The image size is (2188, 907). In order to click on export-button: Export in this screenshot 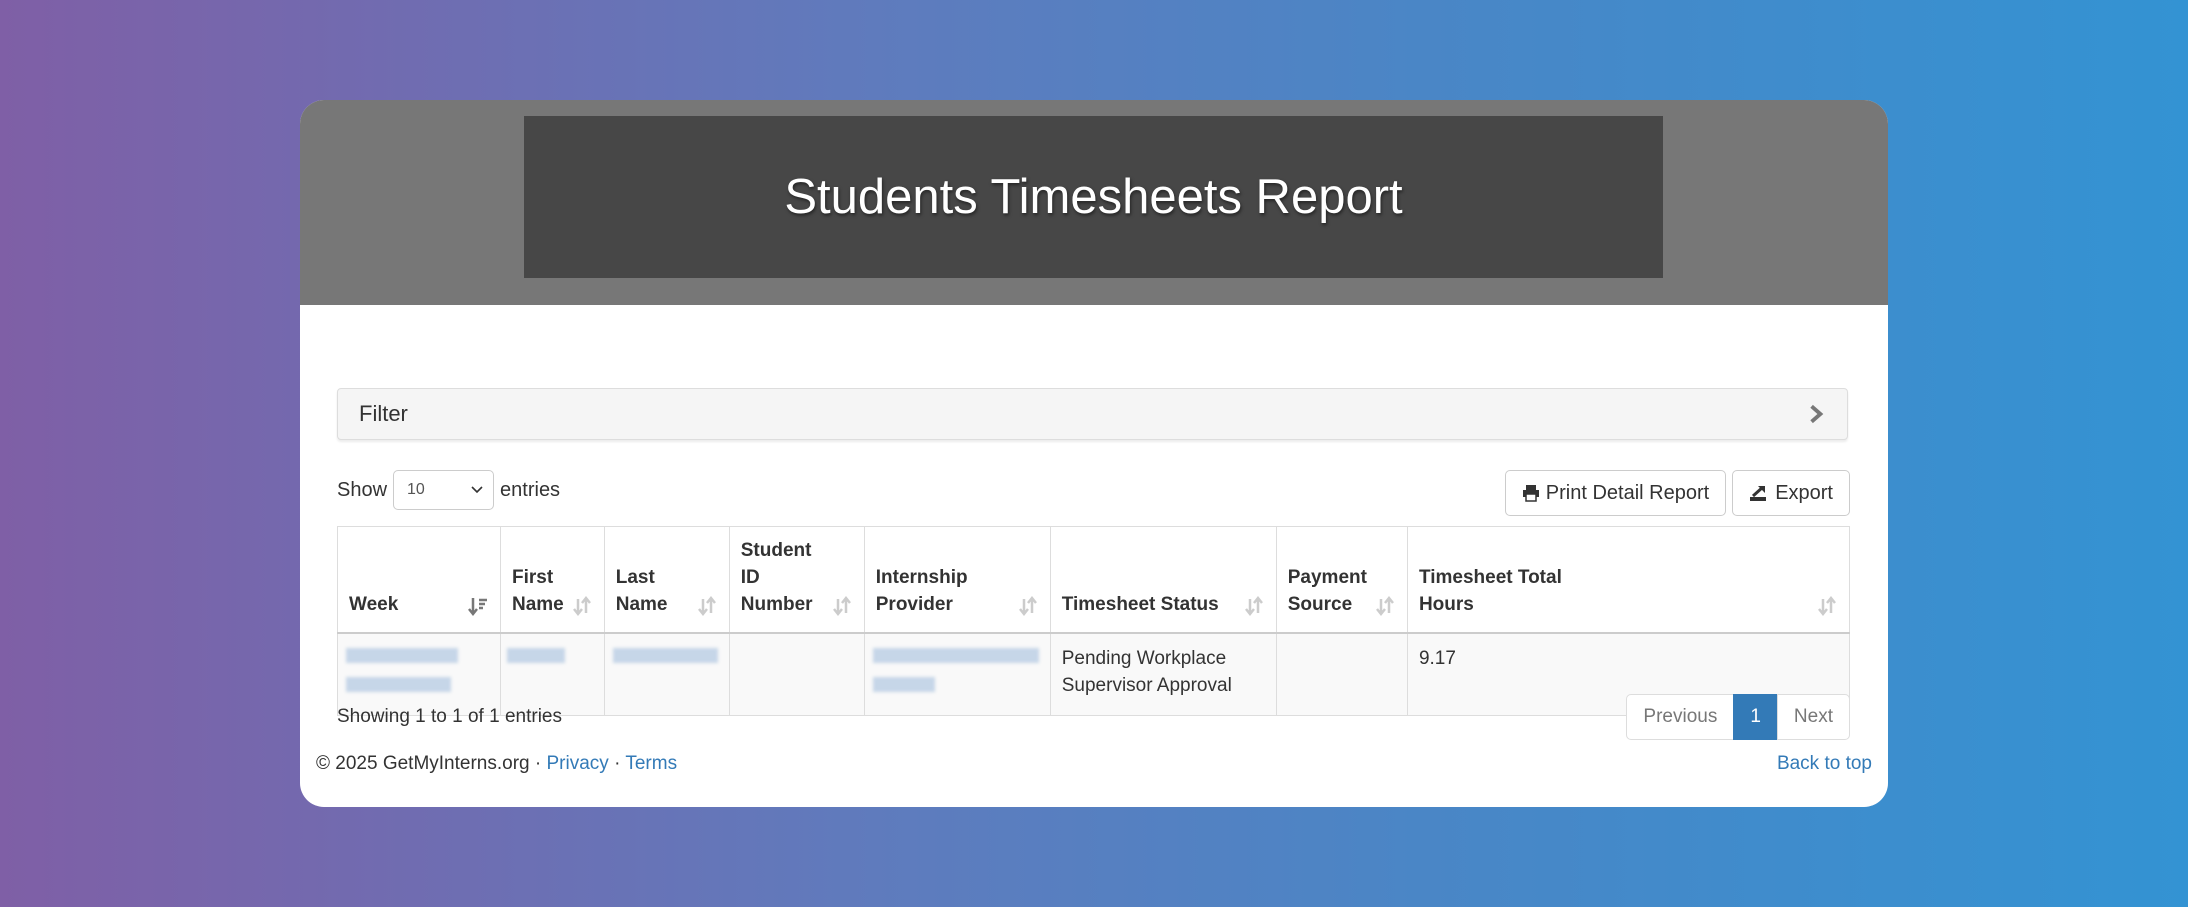, I will do `click(1791, 493)`.